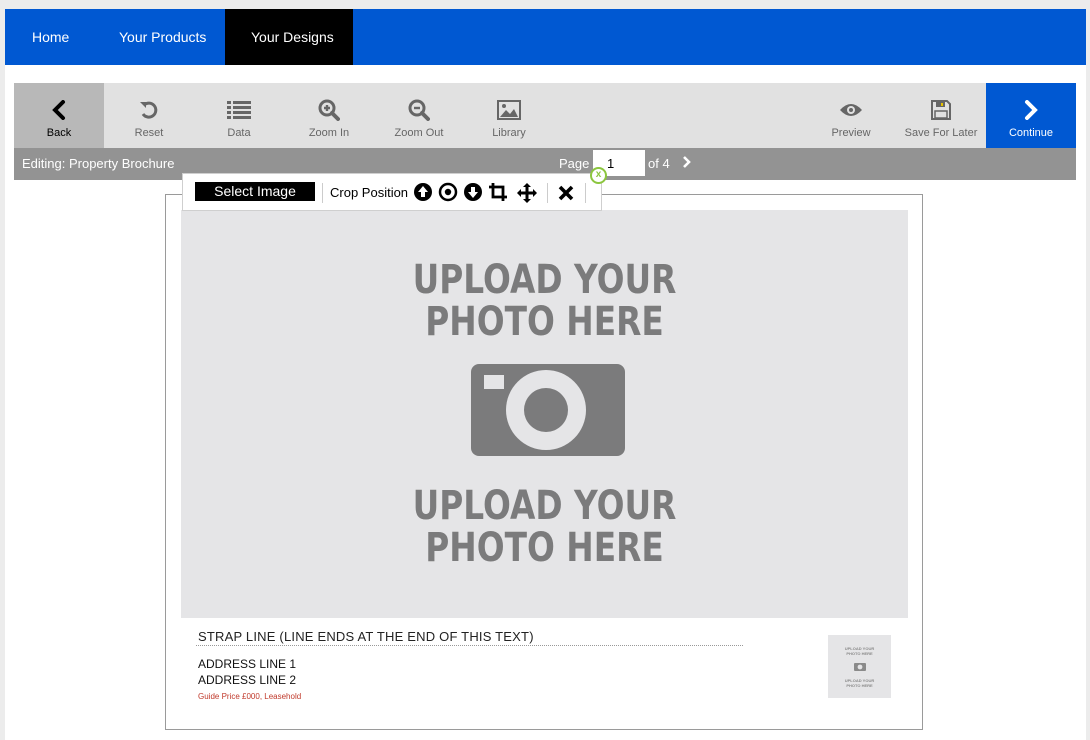  I want to click on chevron-right-icon, so click(1031, 110).